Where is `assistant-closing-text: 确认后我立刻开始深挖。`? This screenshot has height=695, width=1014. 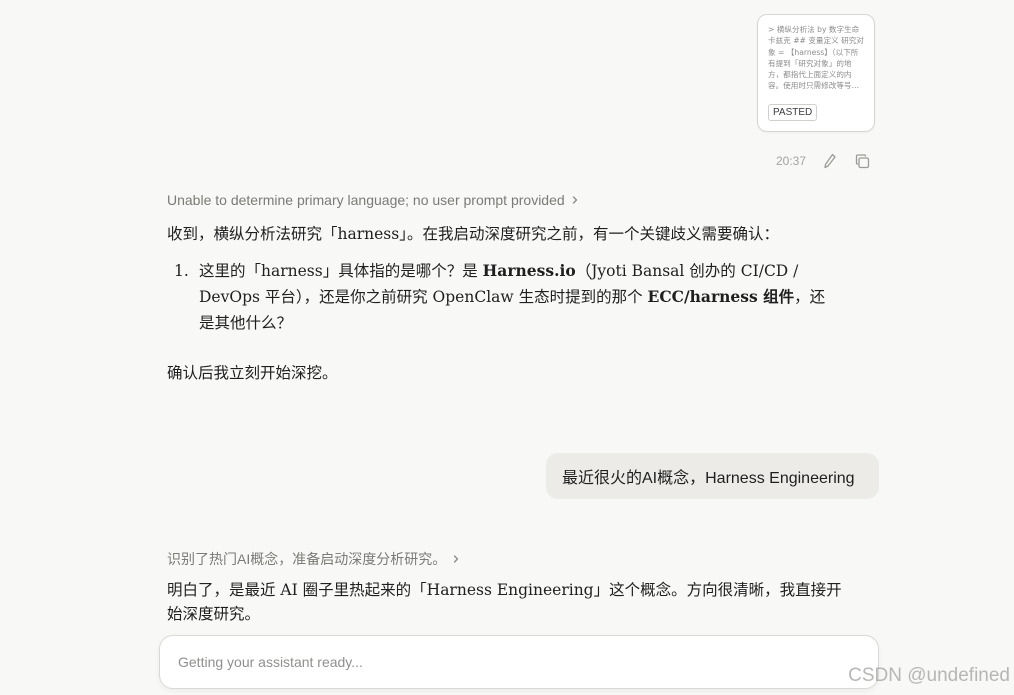 assistant-closing-text: 确认后我立刻开始深挖。 is located at coordinates (252, 373).